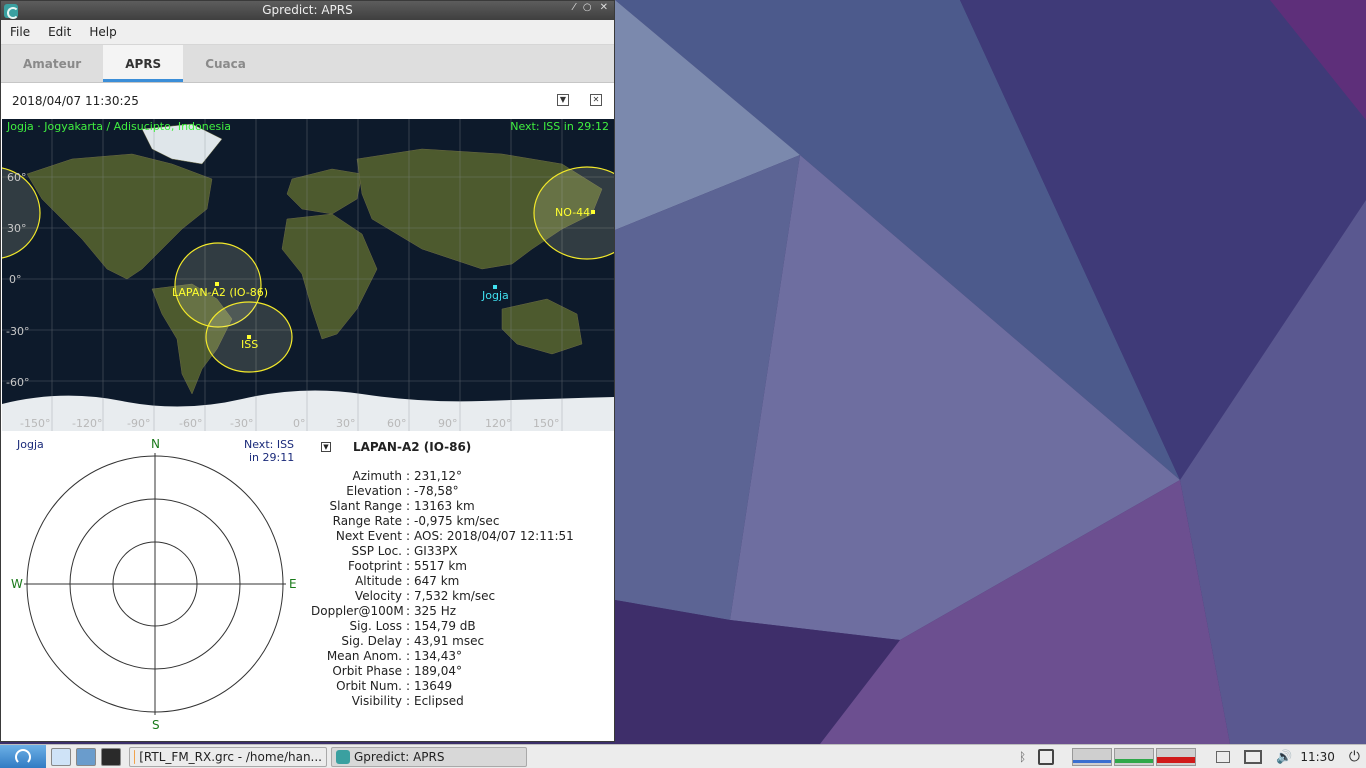 The image size is (1366, 768). I want to click on lon-label: 120°, so click(498, 423).